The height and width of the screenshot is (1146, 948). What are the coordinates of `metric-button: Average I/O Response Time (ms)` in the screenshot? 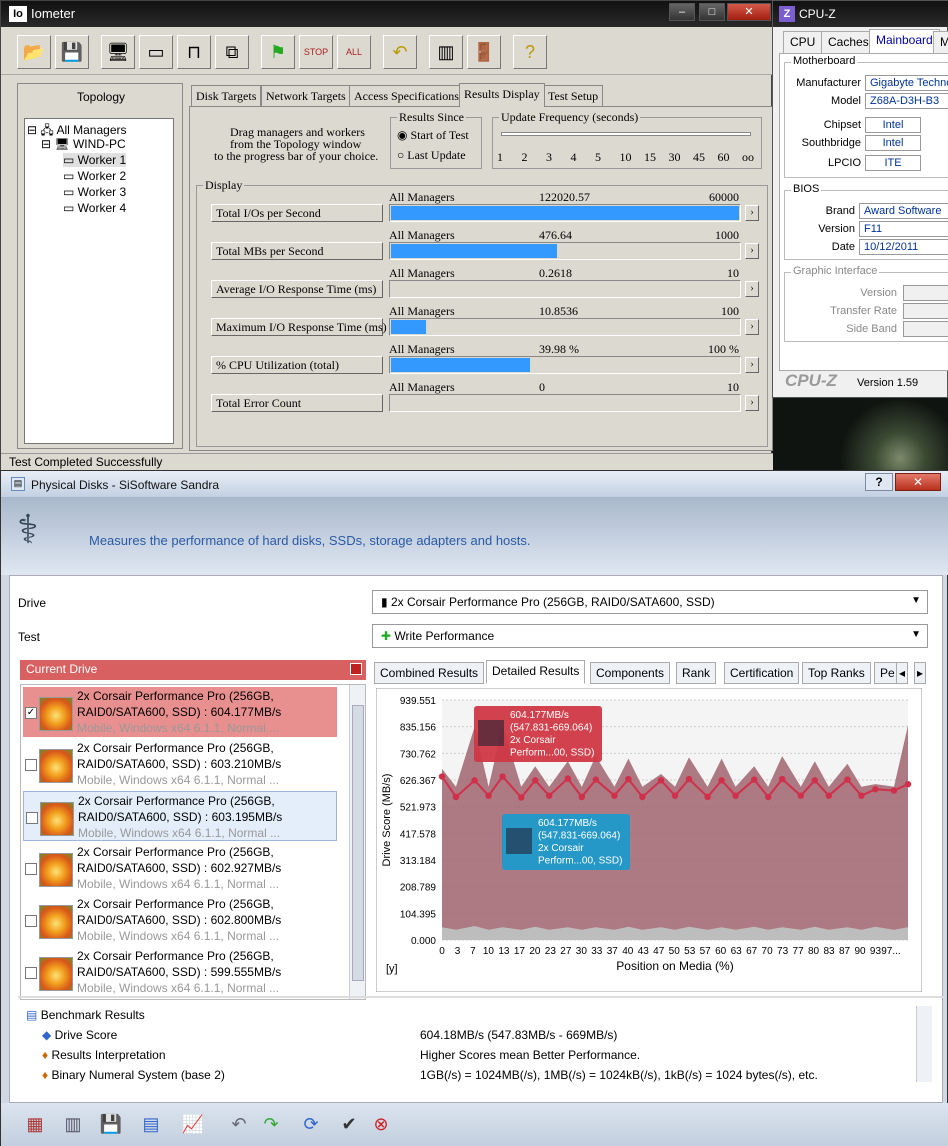 It's located at (297, 289).